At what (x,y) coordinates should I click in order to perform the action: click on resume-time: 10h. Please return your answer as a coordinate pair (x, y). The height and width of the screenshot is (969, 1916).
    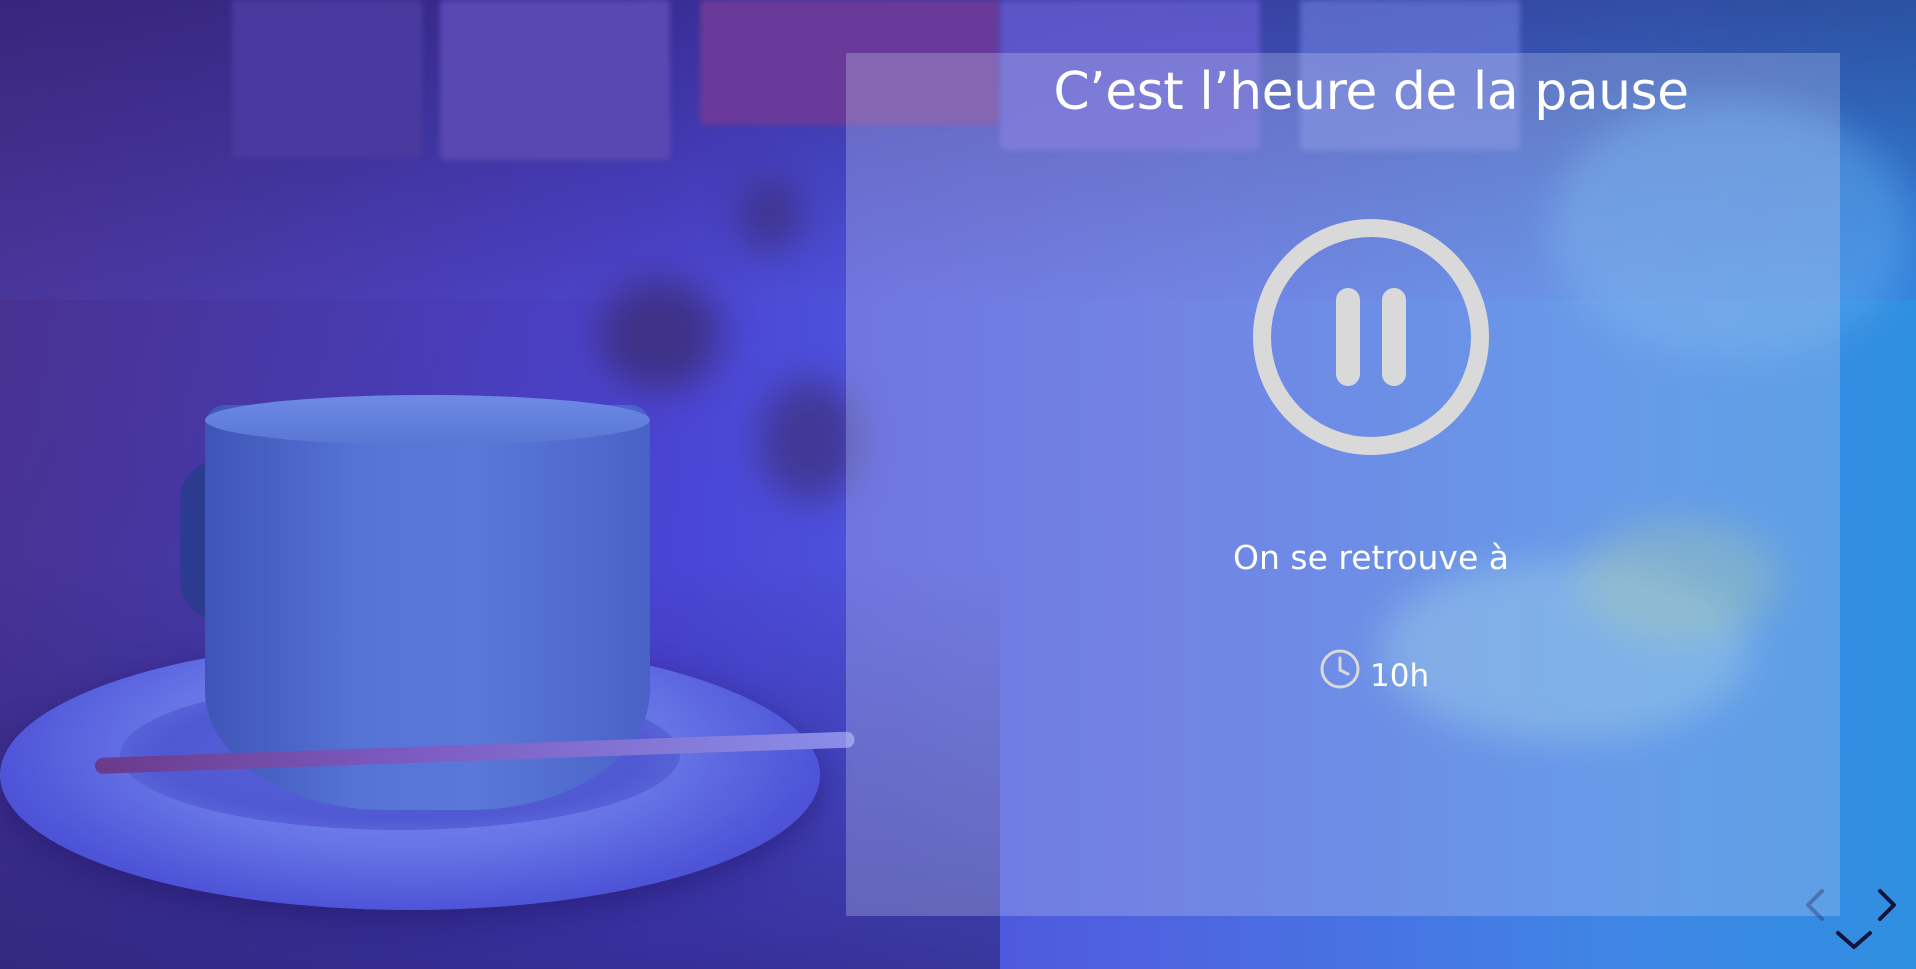
    Looking at the image, I should click on (1374, 669).